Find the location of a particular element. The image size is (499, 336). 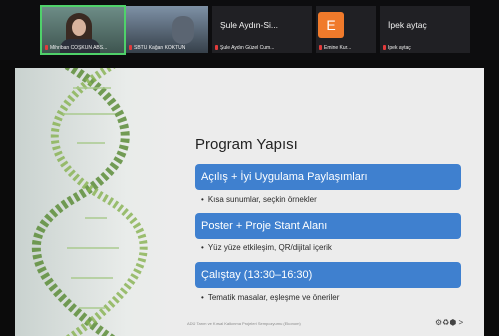

participant-tile-5: İpek aytaç İpek aytaç is located at coordinates (425, 29).